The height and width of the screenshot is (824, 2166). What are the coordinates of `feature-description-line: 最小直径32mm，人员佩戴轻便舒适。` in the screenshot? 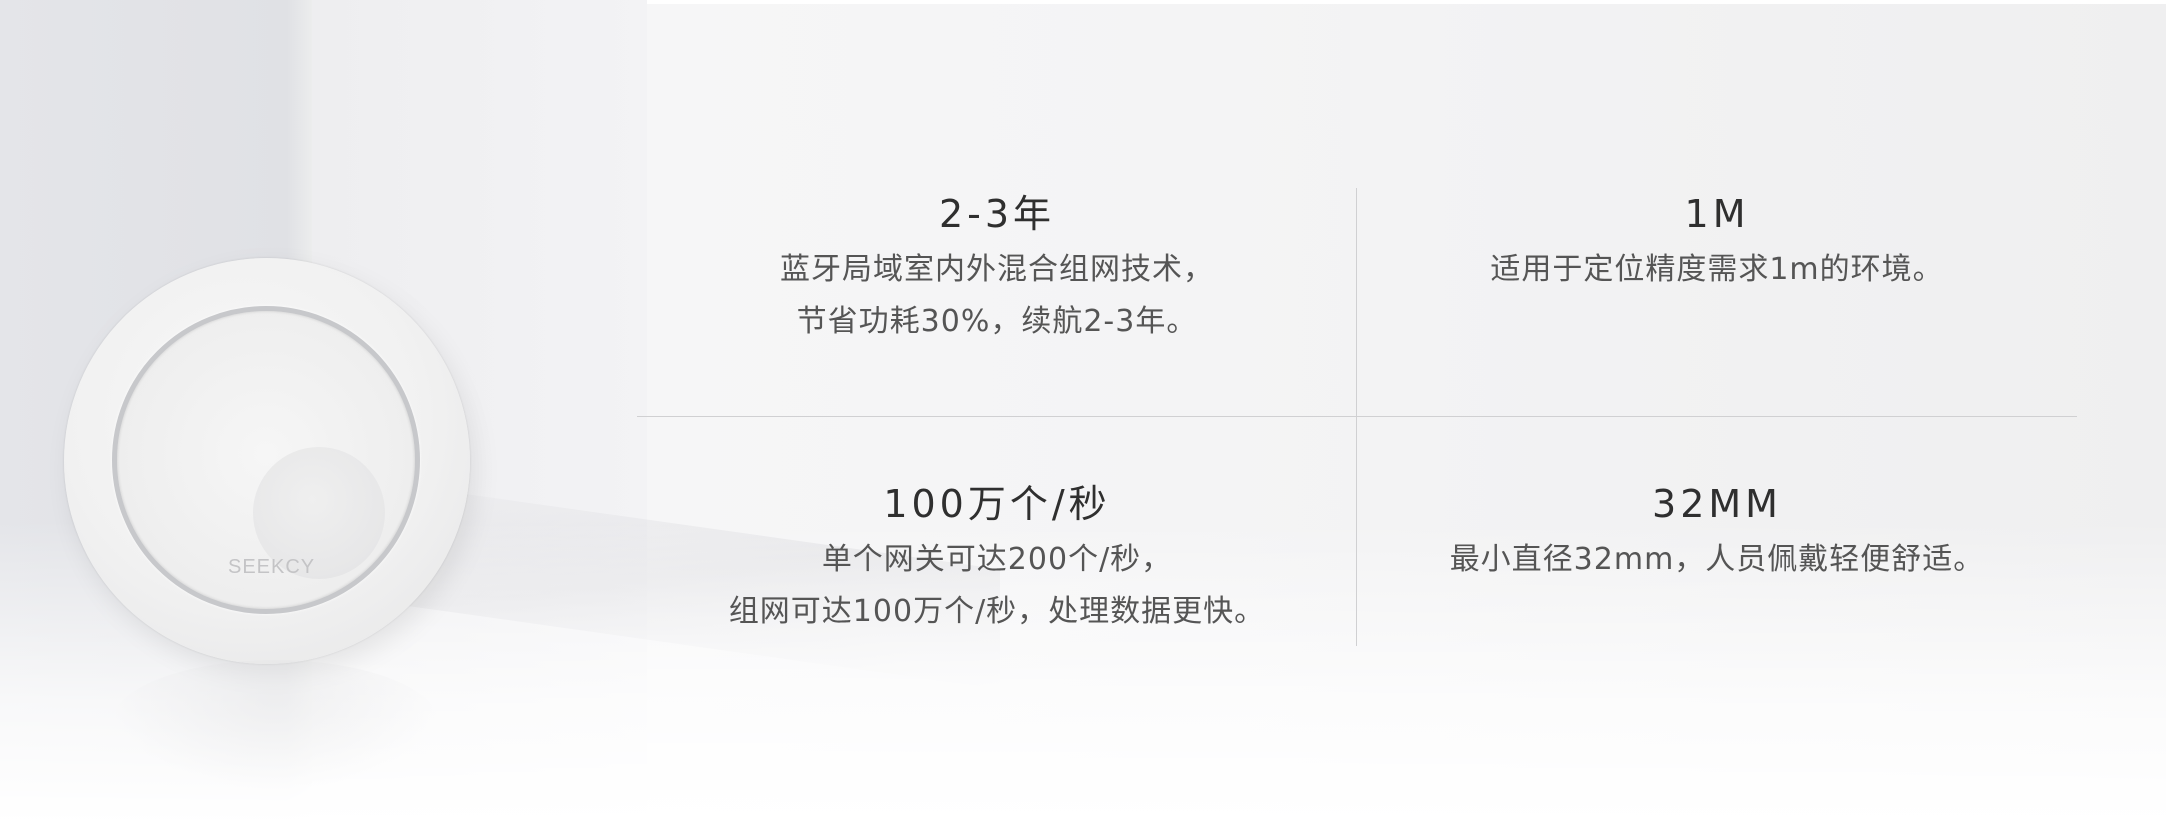 It's located at (1717, 559).